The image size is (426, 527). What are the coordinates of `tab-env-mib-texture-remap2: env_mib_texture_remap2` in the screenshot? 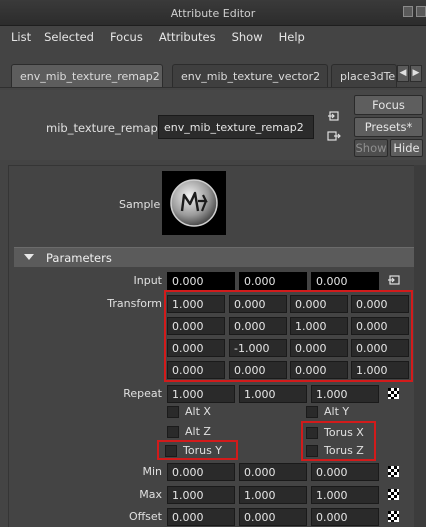 It's located at (87, 75).